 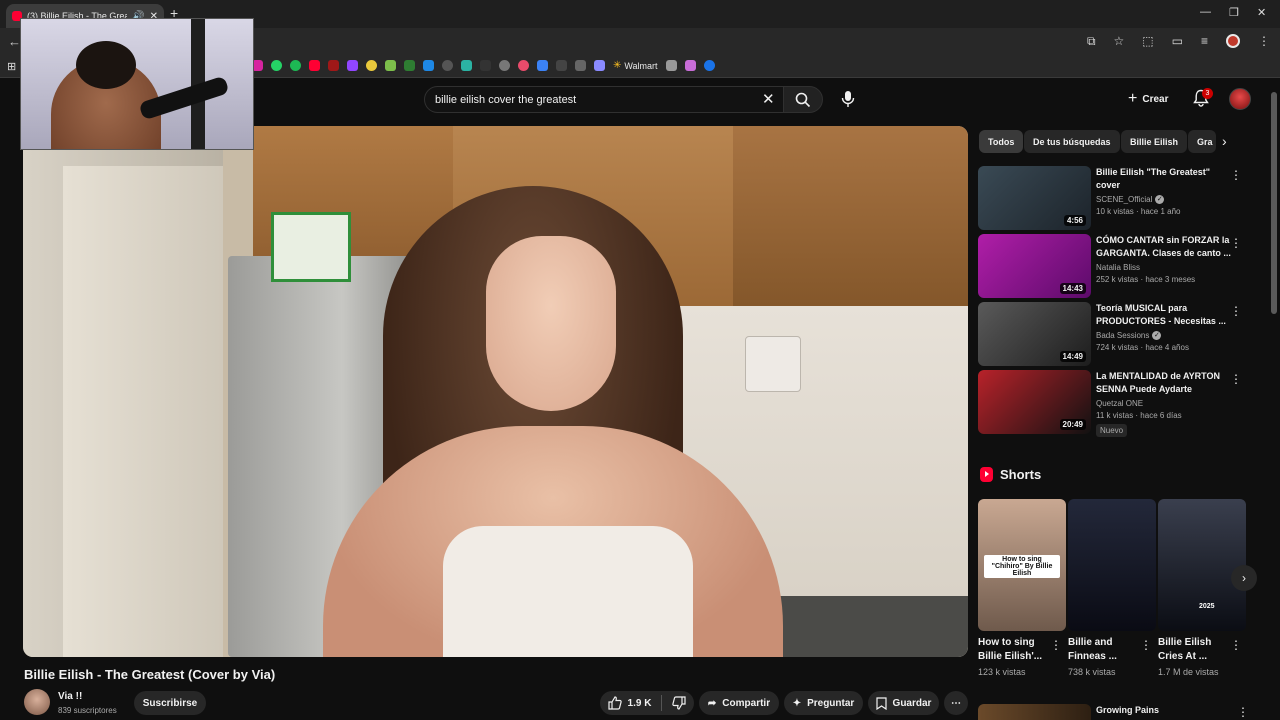 What do you see at coordinates (1021, 474) in the screenshot?
I see `shorts-heading-label: Shorts` at bounding box center [1021, 474].